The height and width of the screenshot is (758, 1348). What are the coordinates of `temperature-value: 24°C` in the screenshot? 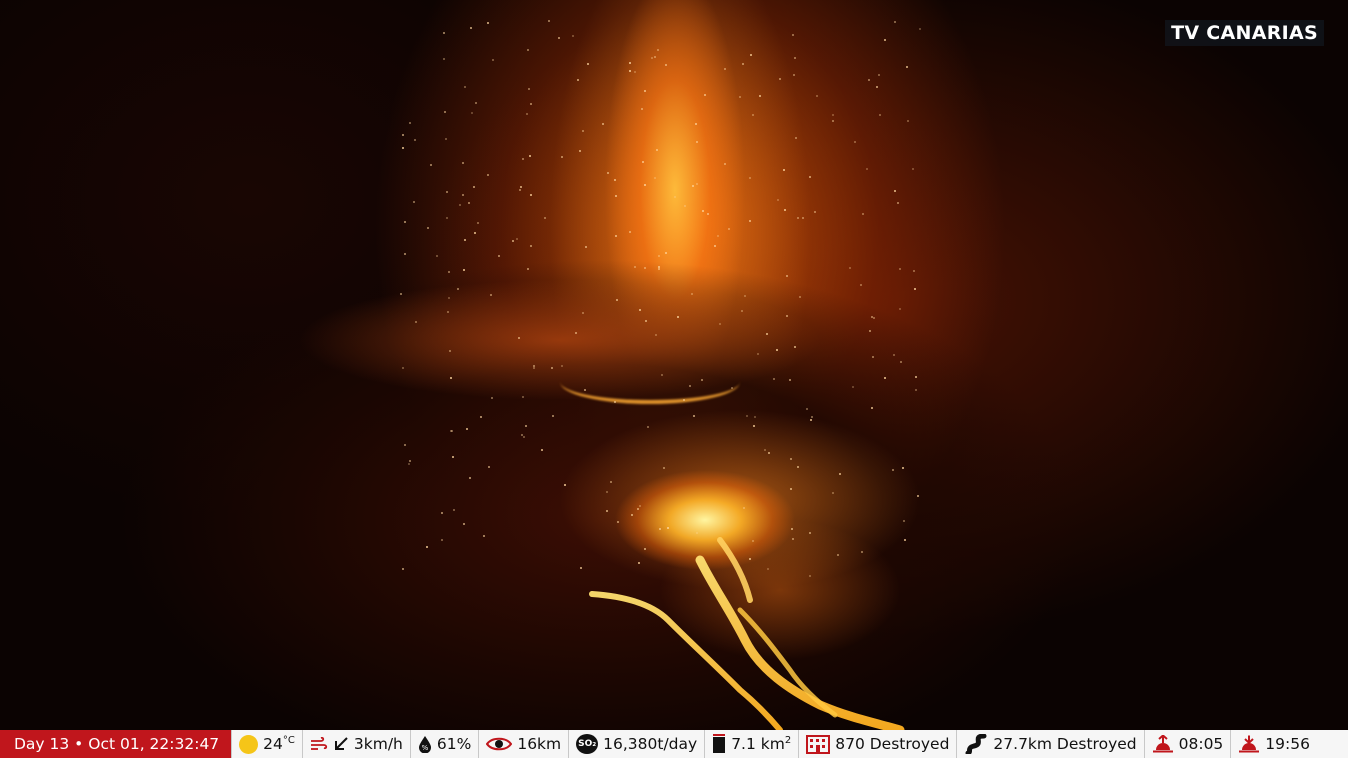 It's located at (279, 744).